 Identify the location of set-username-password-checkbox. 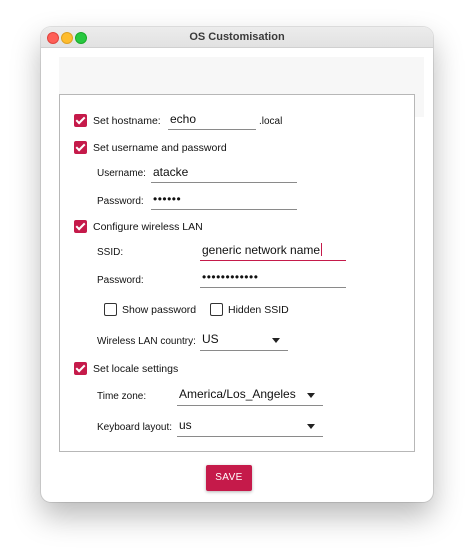
(80, 147).